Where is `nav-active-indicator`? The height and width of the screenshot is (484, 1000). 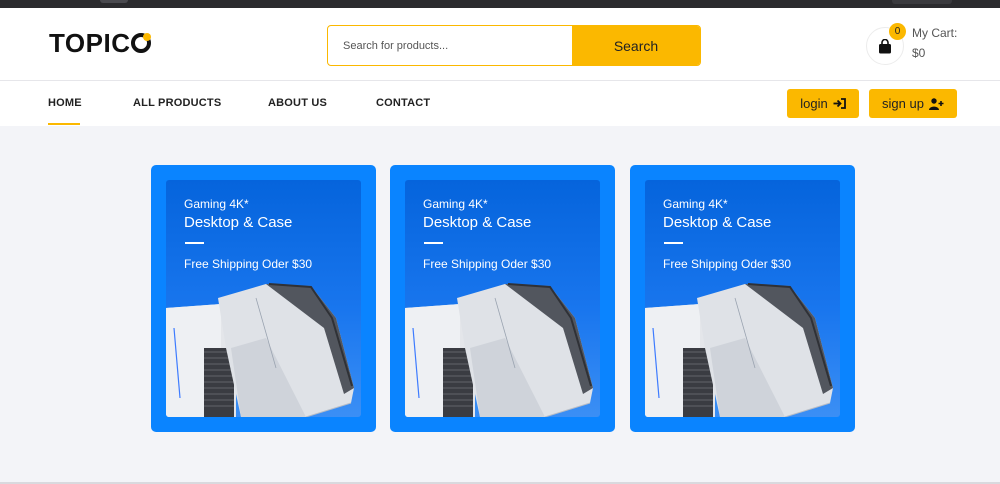
nav-active-indicator is located at coordinates (64, 124).